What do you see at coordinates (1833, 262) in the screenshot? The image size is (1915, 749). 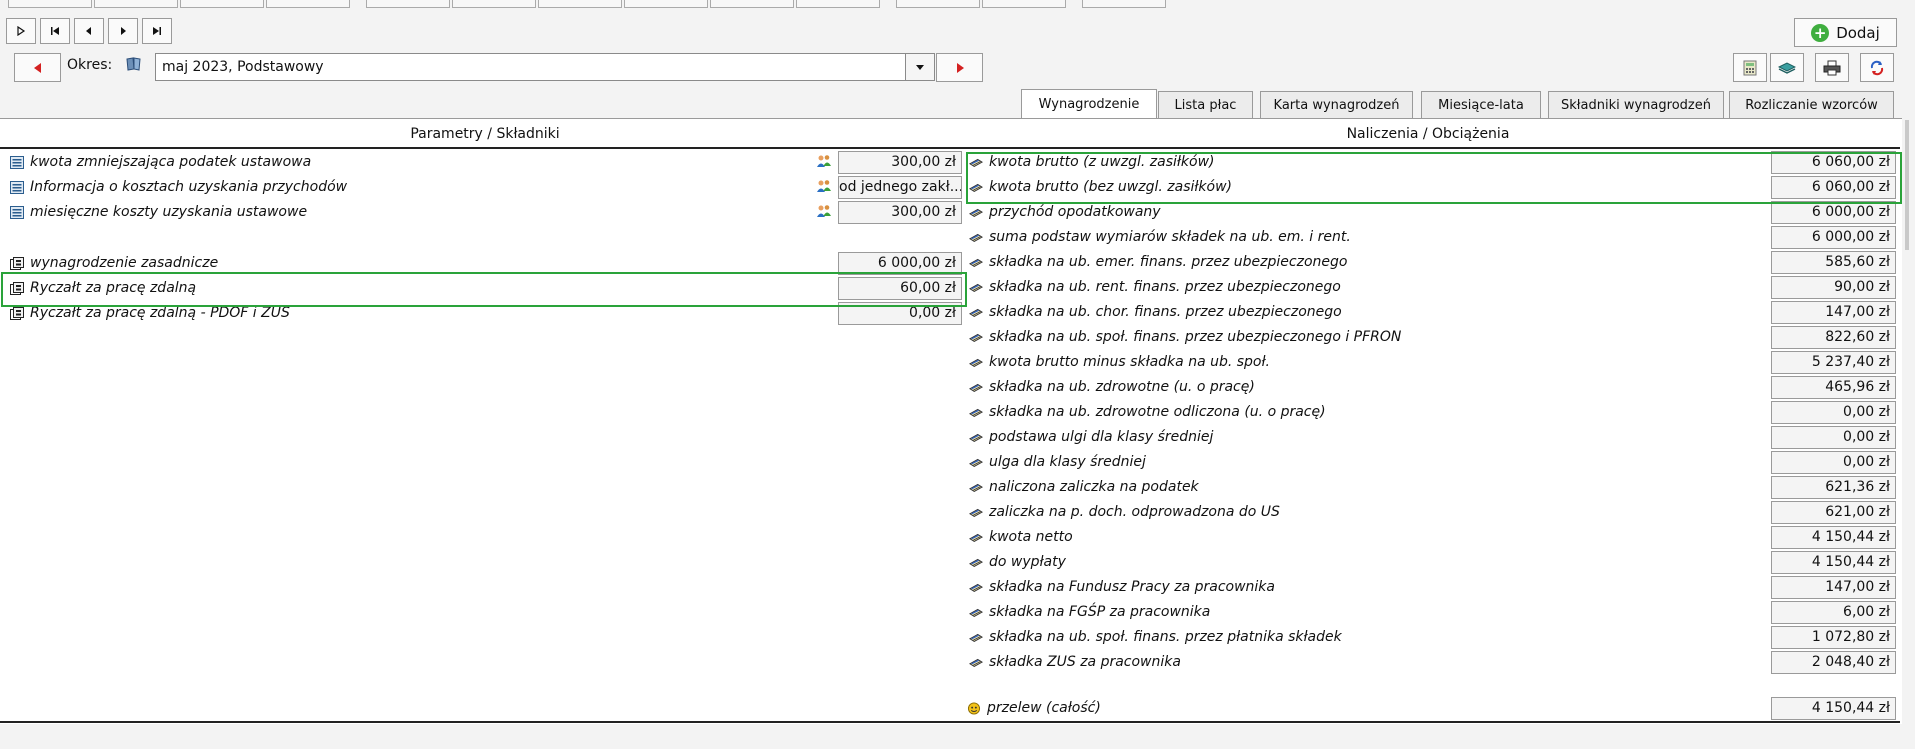 I see `right-row-value: 585,60 zł` at bounding box center [1833, 262].